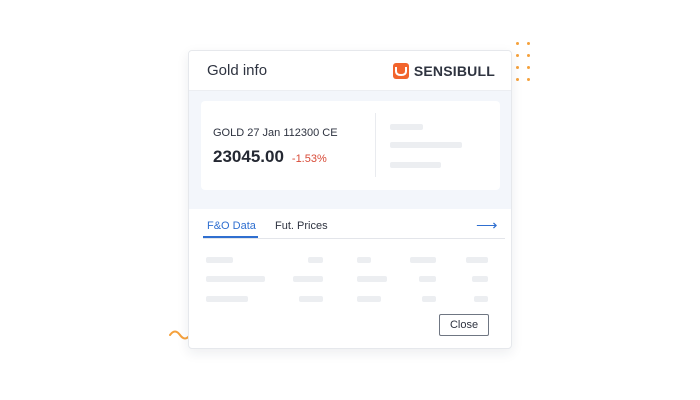 This screenshot has width=700, height=400. What do you see at coordinates (454, 70) in the screenshot?
I see `brand-name: SENSIBULL` at bounding box center [454, 70].